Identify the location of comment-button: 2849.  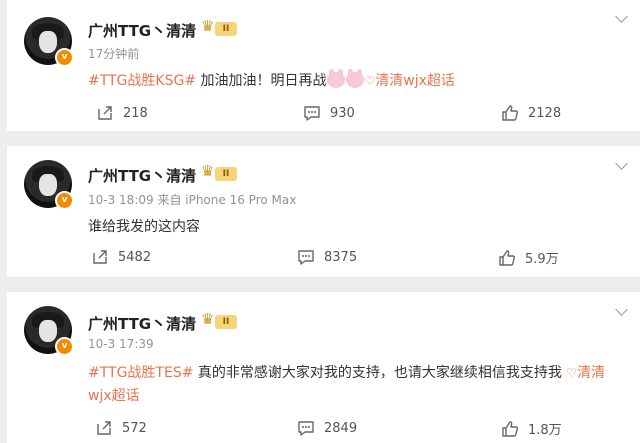
(327, 428).